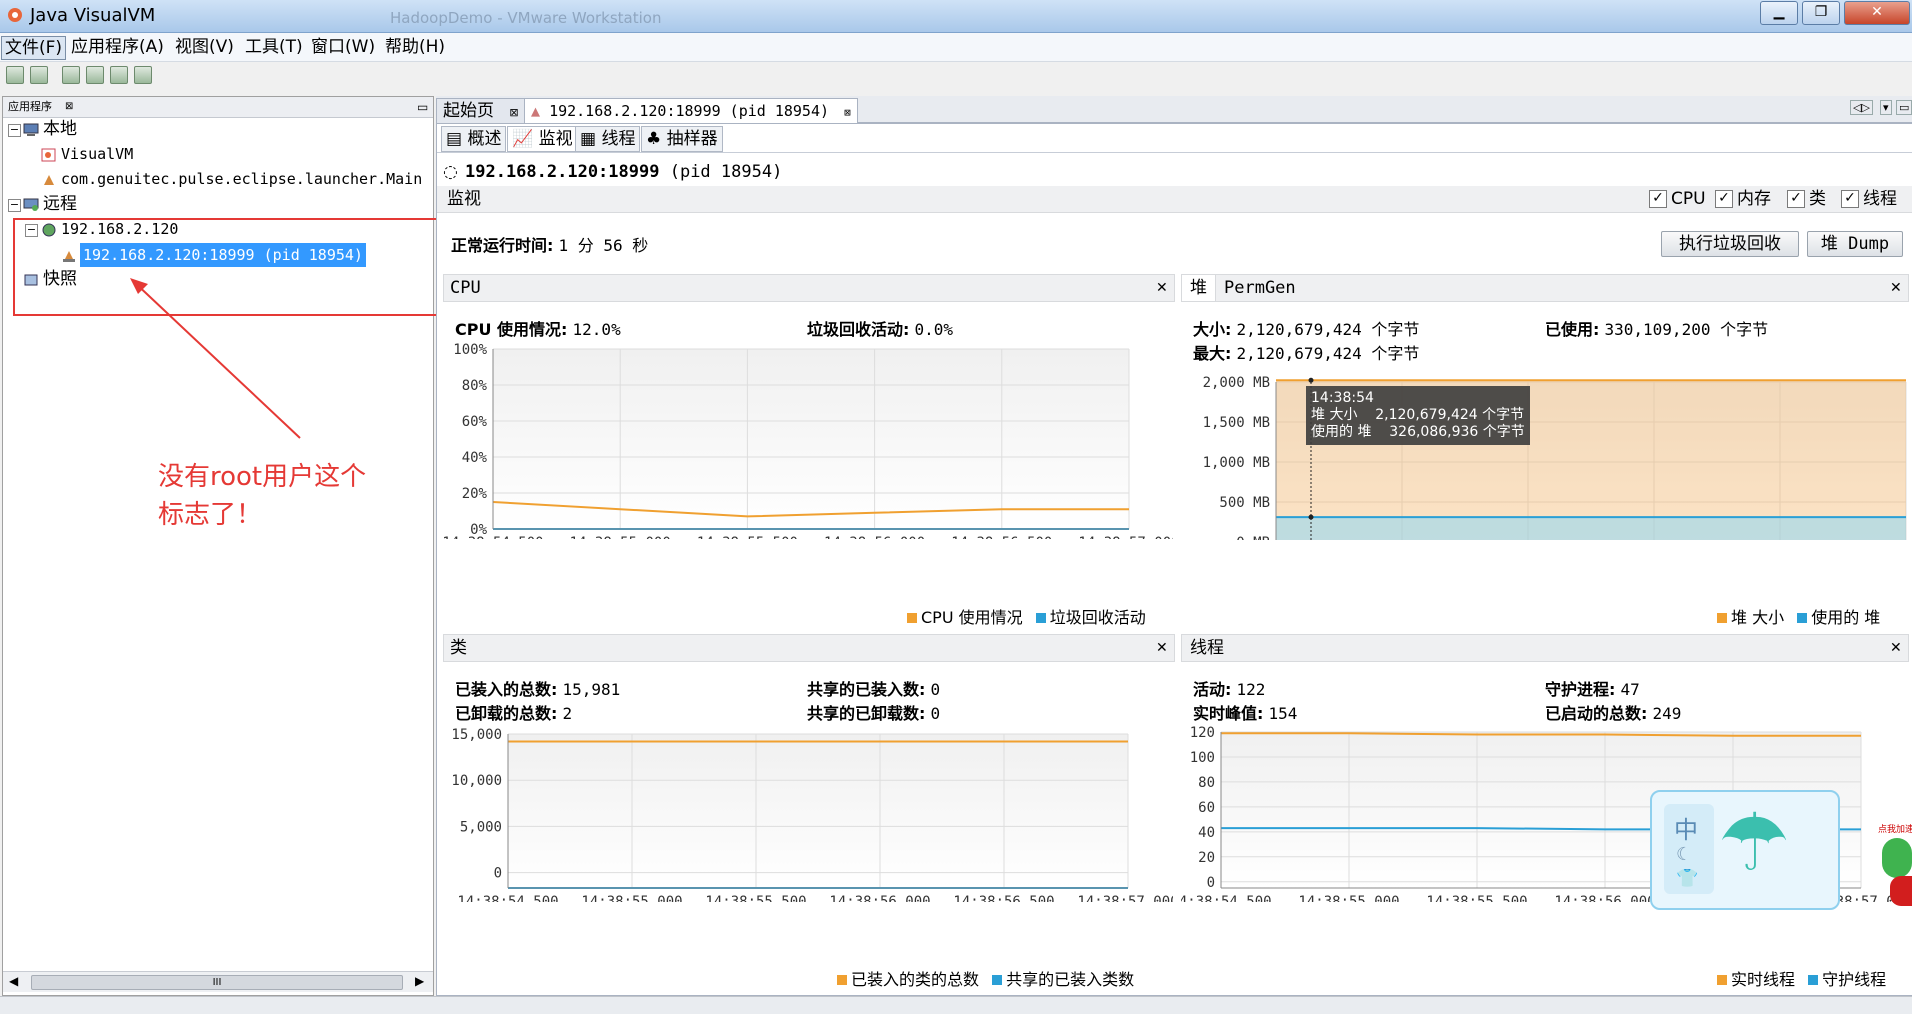 Image resolution: width=1912 pixels, height=1014 pixels. Describe the element at coordinates (95, 75) in the screenshot. I see `add-remote-host-icon` at that location.